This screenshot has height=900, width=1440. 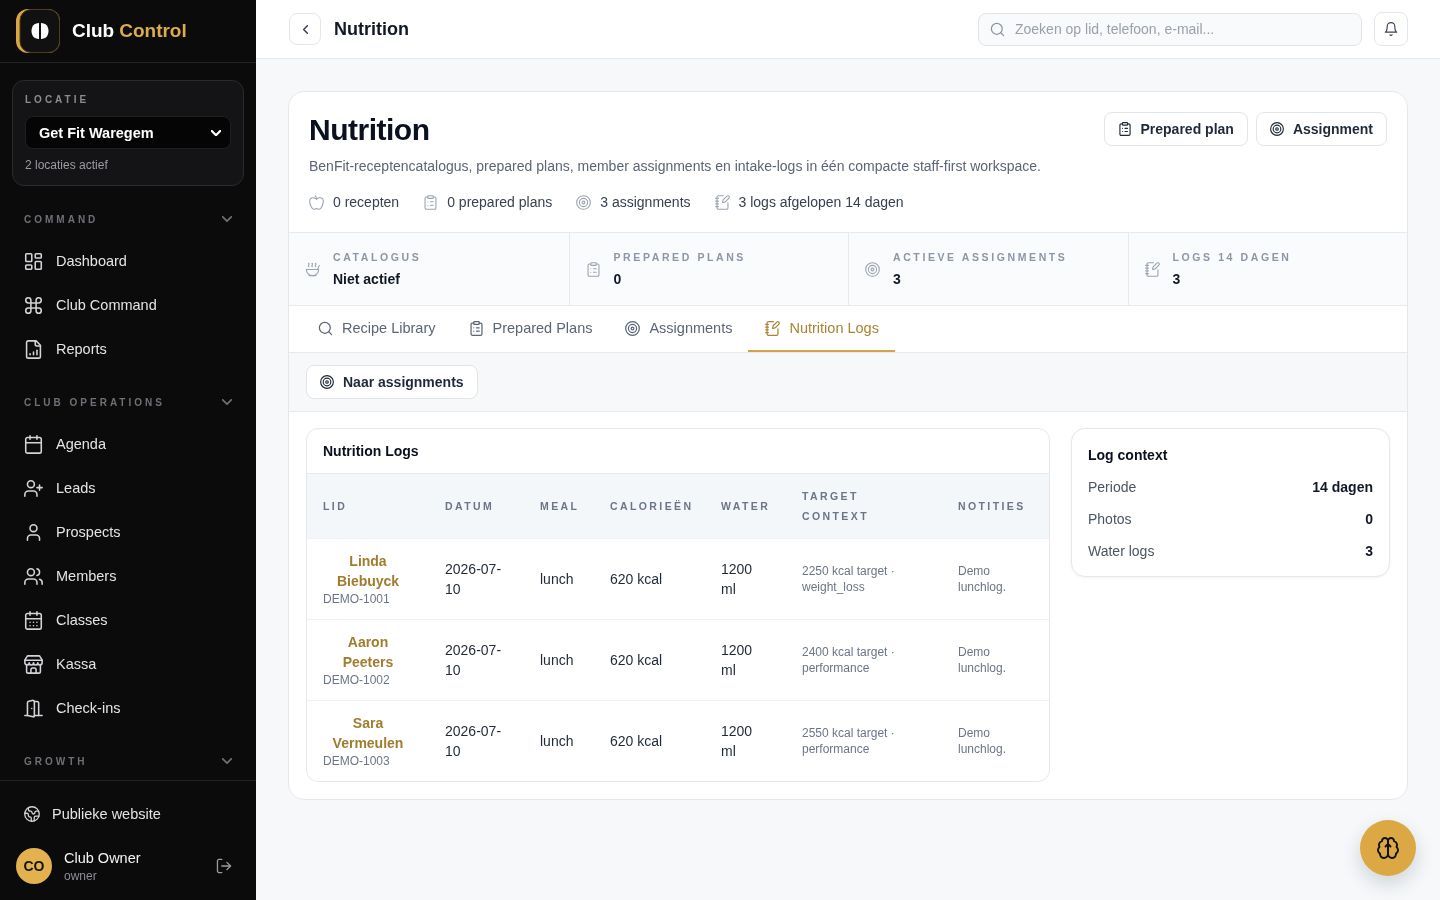 I want to click on page-title: Nutrition, so click(x=369, y=130).